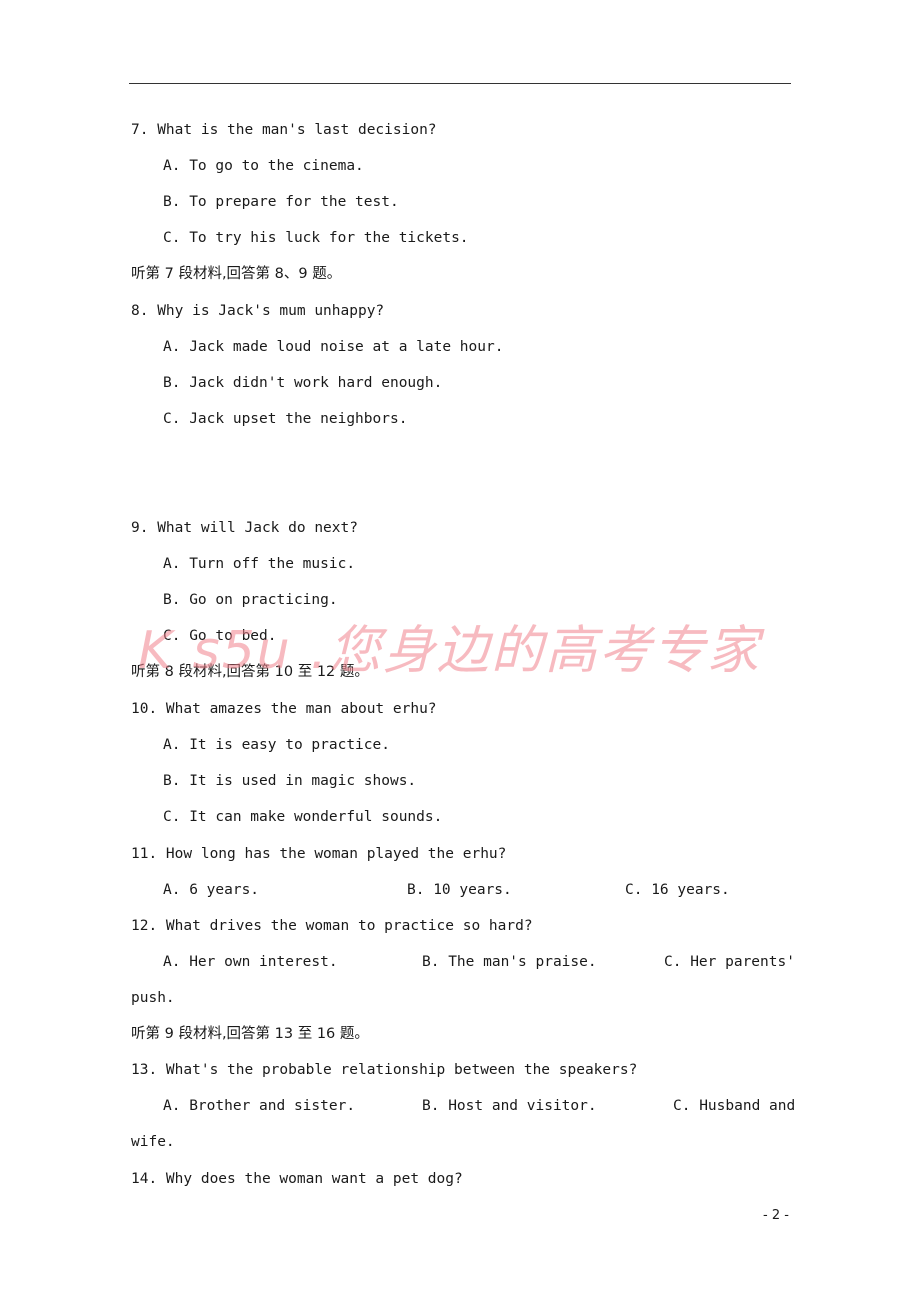  I want to click on option-13c: C. Husband and, so click(734, 1106).